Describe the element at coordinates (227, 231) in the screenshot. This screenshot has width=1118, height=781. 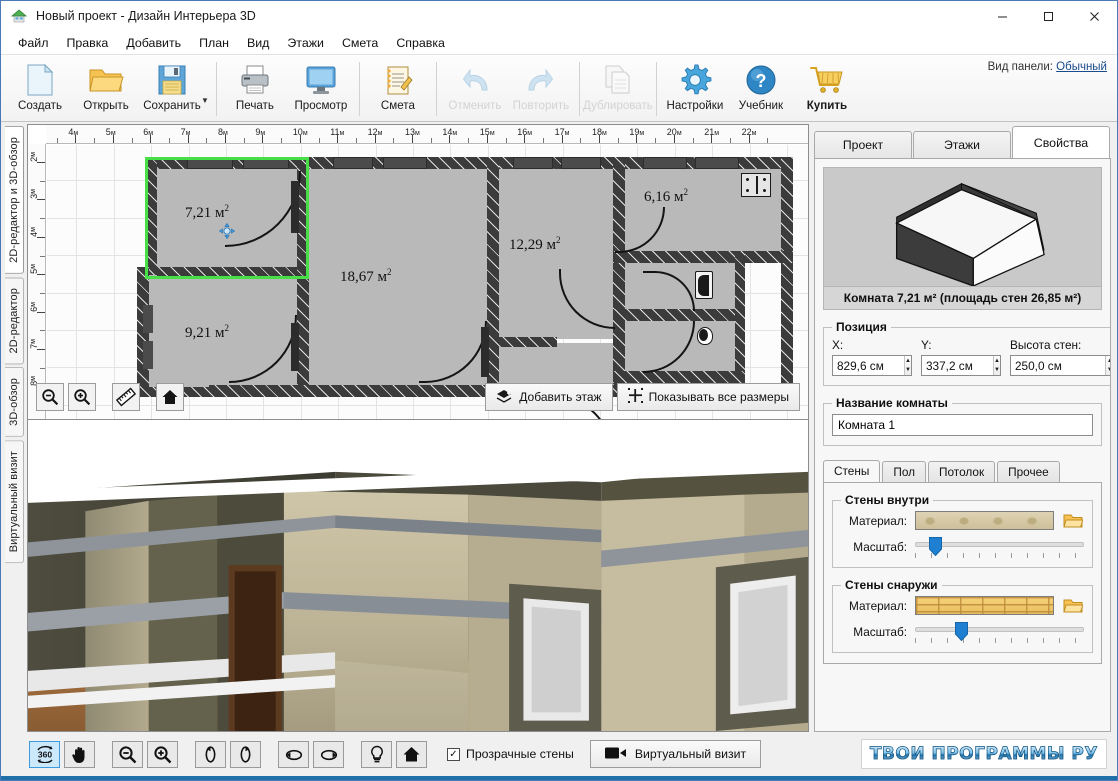
I see `move-handle-icon` at that location.